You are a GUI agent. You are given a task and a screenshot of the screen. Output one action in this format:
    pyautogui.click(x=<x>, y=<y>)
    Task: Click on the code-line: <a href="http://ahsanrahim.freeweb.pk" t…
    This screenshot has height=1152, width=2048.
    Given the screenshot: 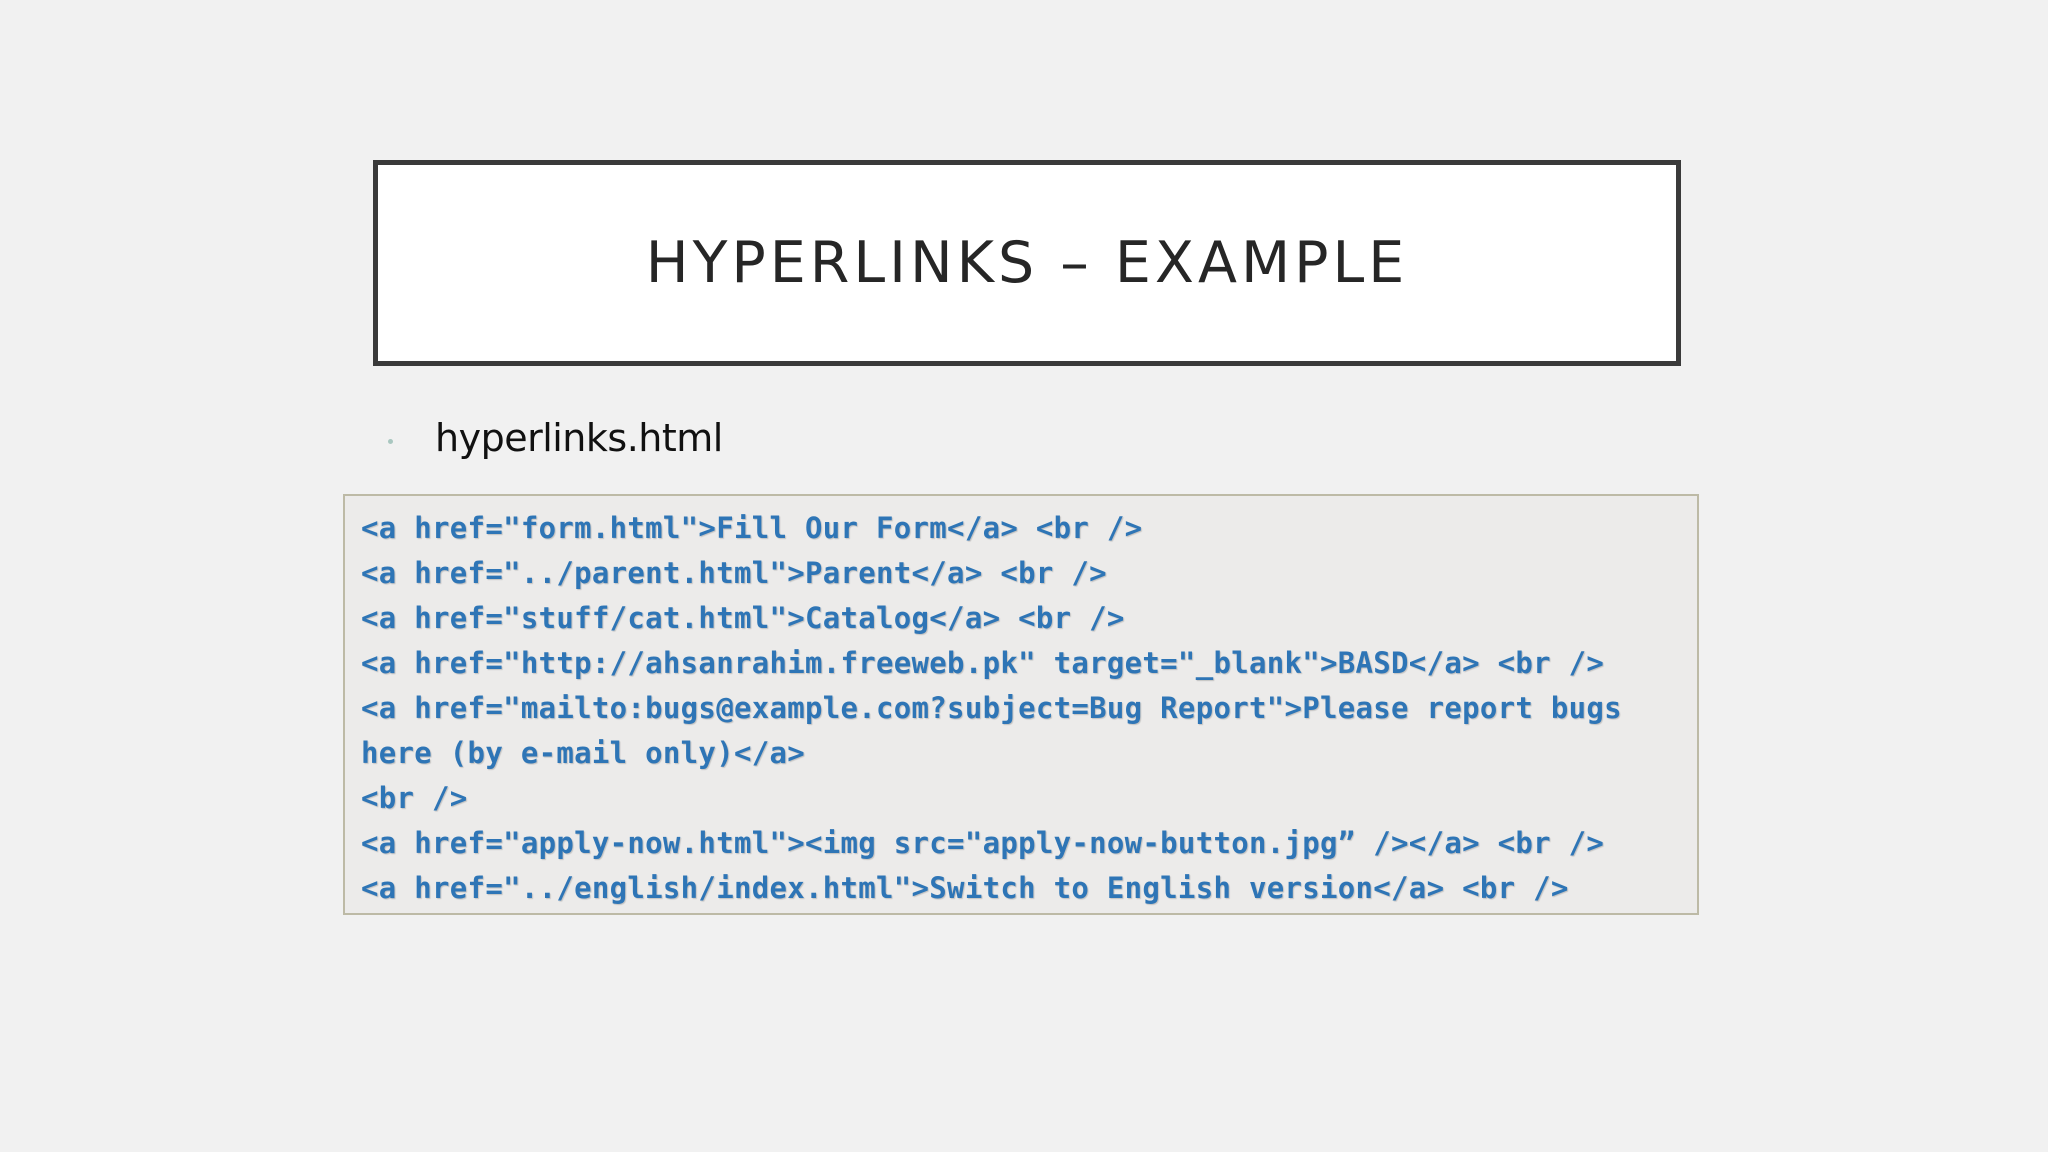 What is the action you would take?
    pyautogui.click(x=983, y=663)
    